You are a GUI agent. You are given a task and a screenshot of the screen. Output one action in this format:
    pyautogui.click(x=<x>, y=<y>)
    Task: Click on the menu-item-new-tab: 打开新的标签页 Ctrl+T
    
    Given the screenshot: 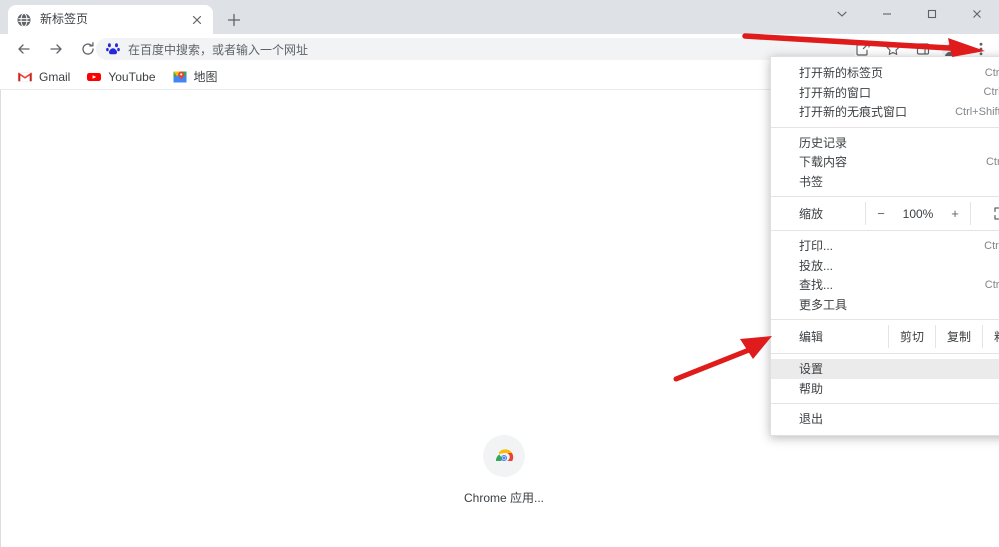 What is the action you would take?
    pyautogui.click(x=885, y=73)
    